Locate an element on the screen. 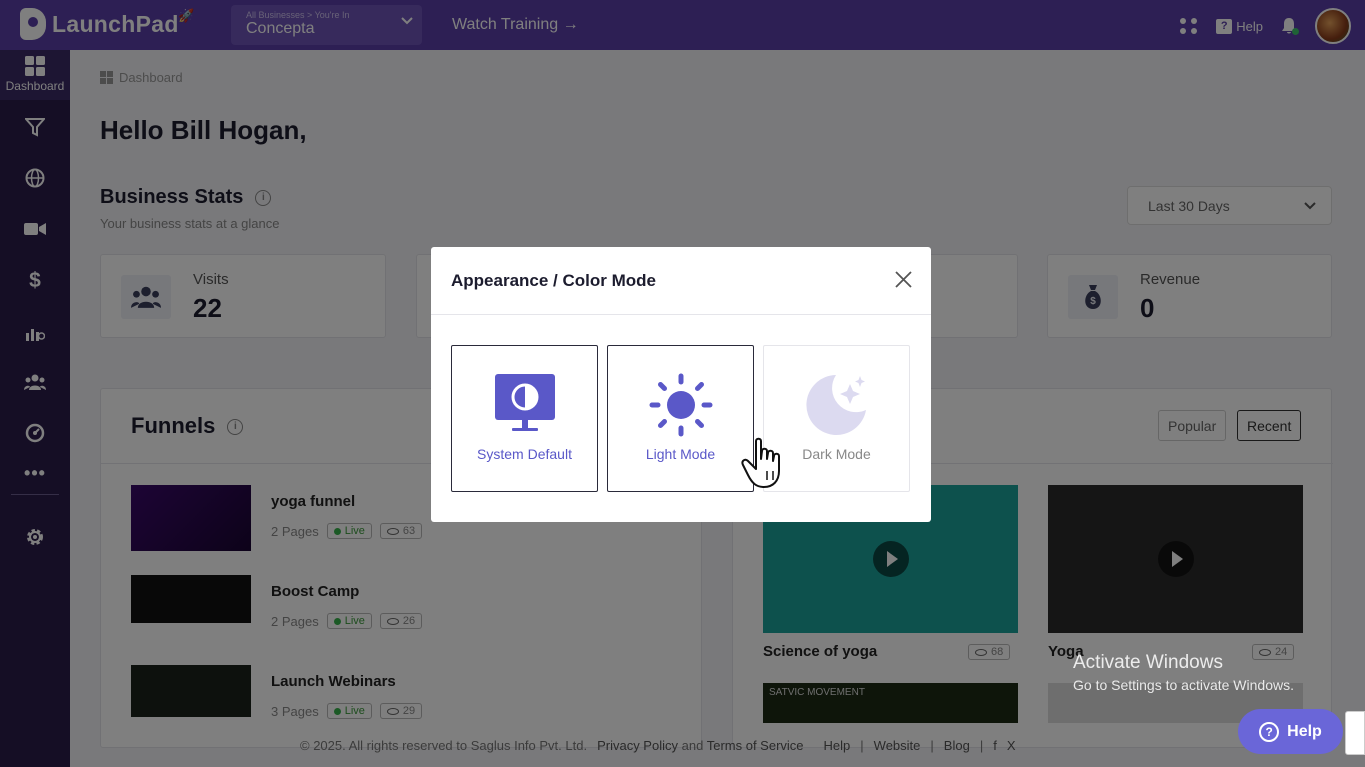 Image resolution: width=1365 pixels, height=767 pixels. dark-mode-option: Dark Mode is located at coordinates (836, 418).